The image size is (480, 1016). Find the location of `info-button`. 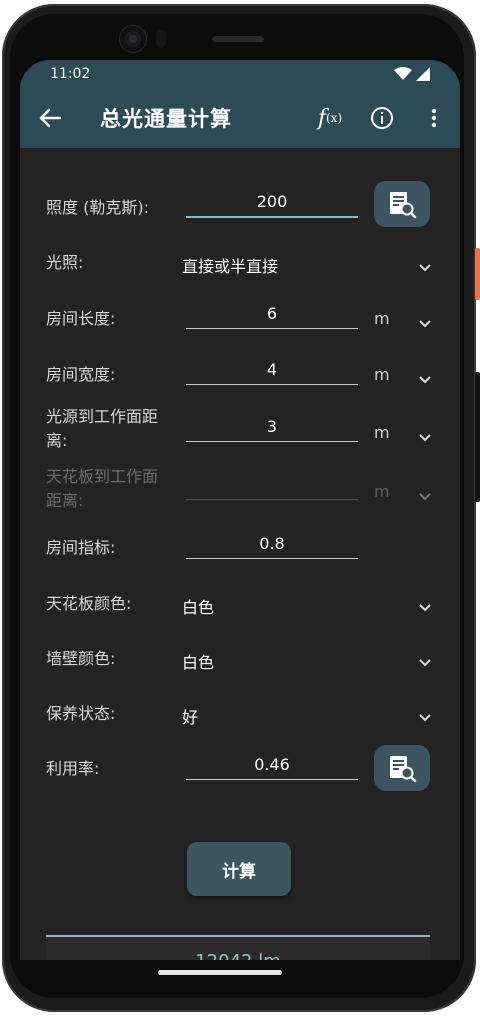

info-button is located at coordinates (382, 118).